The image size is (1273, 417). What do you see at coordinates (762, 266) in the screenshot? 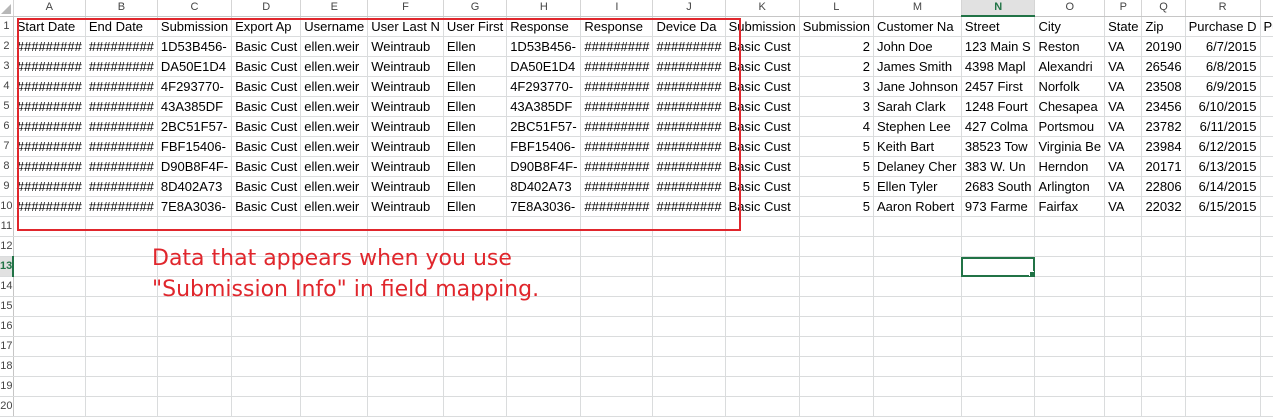
I see `cell-k13` at bounding box center [762, 266].